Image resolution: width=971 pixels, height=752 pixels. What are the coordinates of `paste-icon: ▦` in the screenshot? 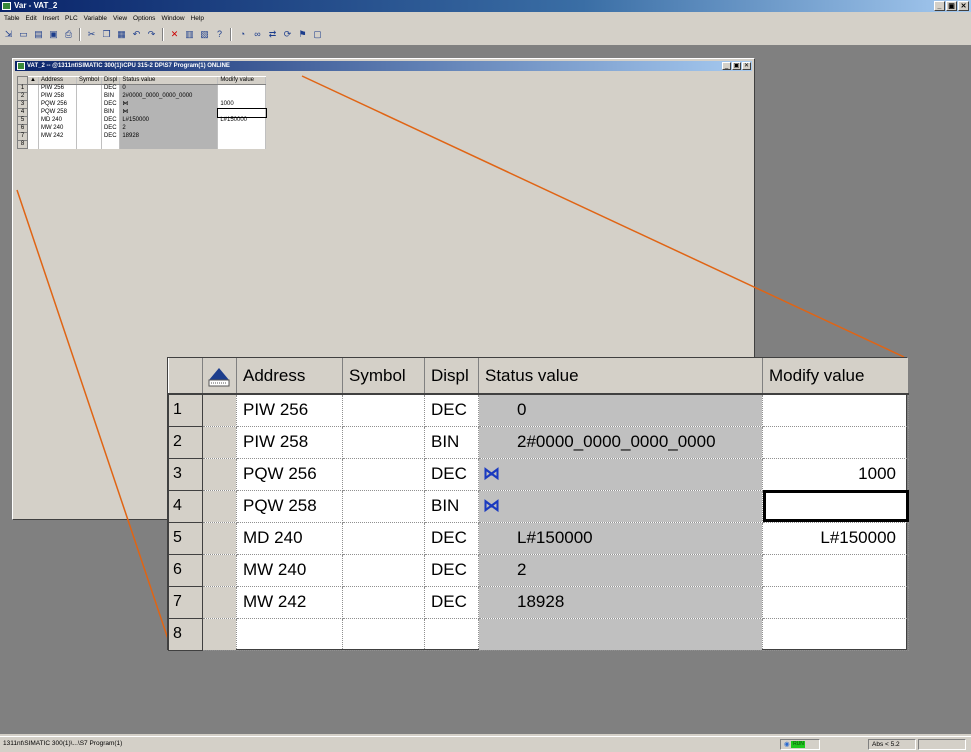 It's located at (121, 34).